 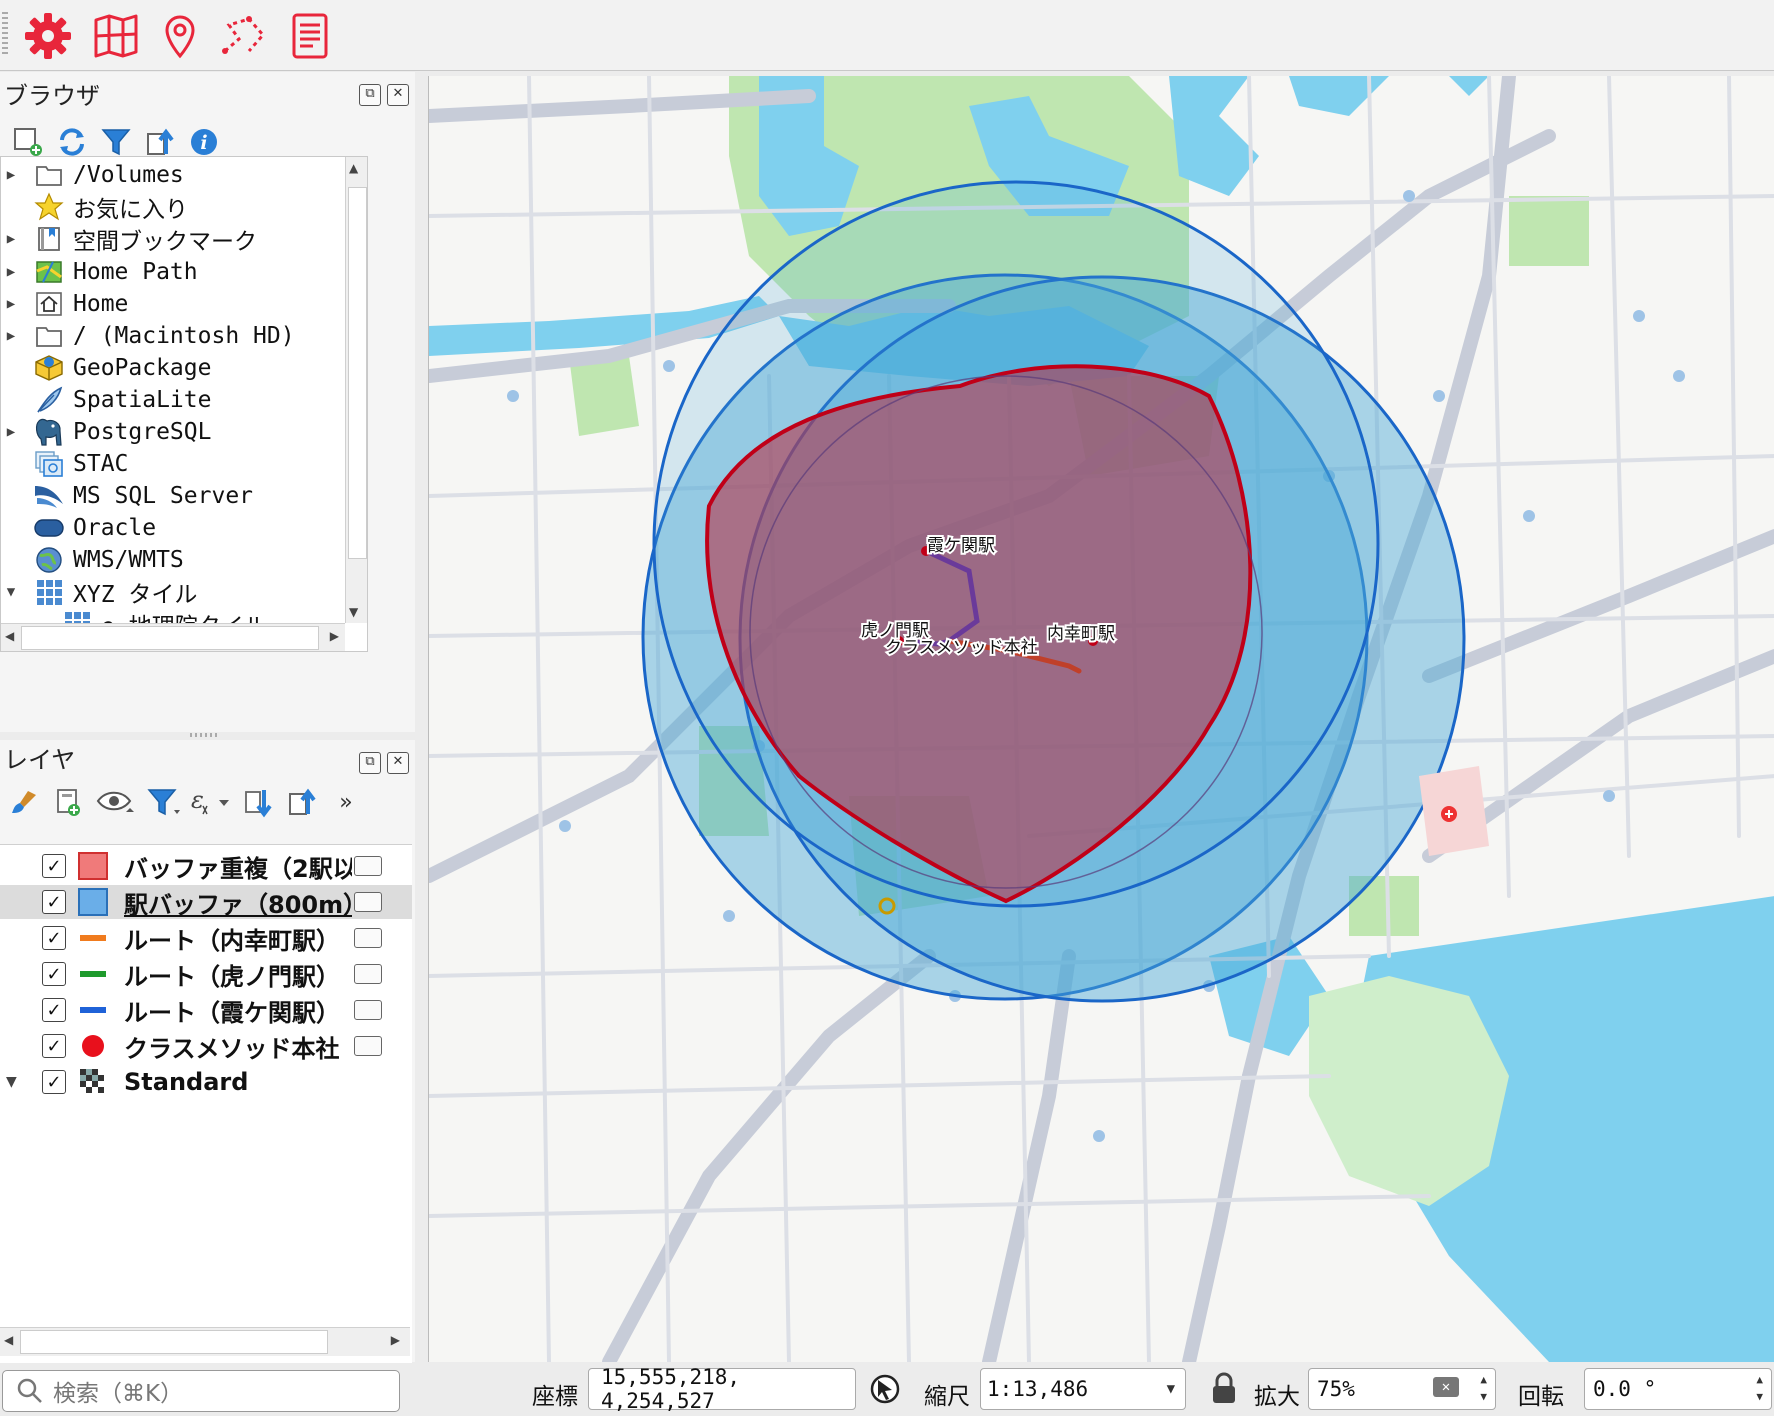 I want to click on tree-item-home: ▶ Home, so click(x=65, y=304).